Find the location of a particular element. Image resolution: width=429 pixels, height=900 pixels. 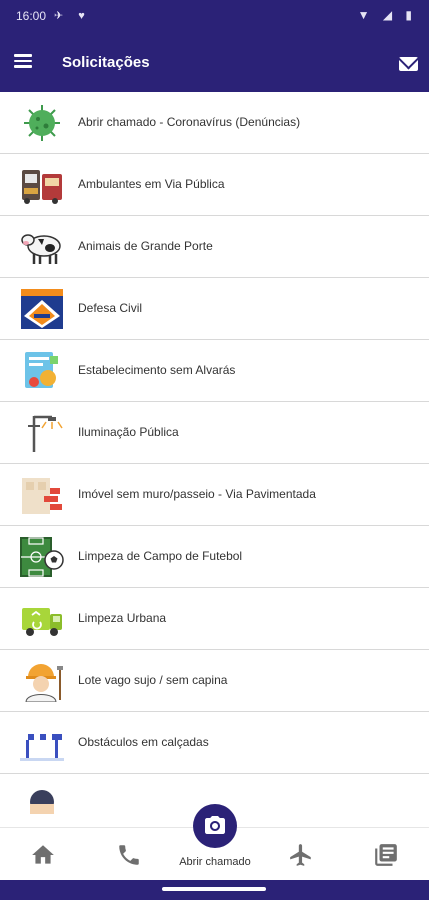

list-item-label: Animais de Grande Porte is located at coordinates (145, 246).